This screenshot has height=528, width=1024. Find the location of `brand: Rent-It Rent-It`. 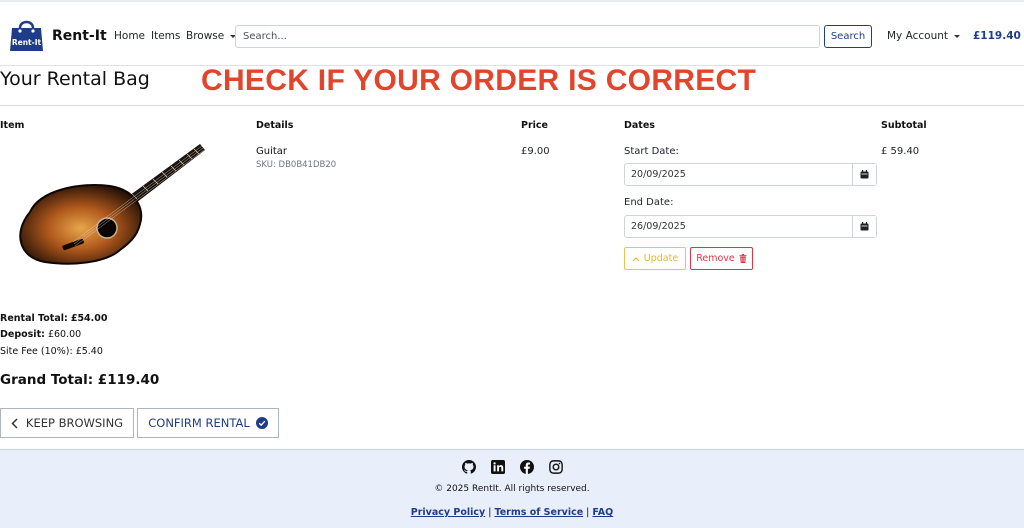

brand: Rent-It Rent-It is located at coordinates (57, 35).